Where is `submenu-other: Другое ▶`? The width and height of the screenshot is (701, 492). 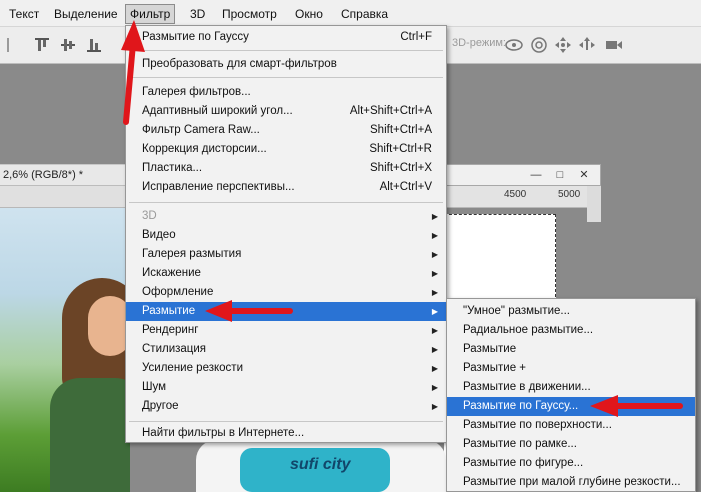 submenu-other: Другое ▶ is located at coordinates (286, 406).